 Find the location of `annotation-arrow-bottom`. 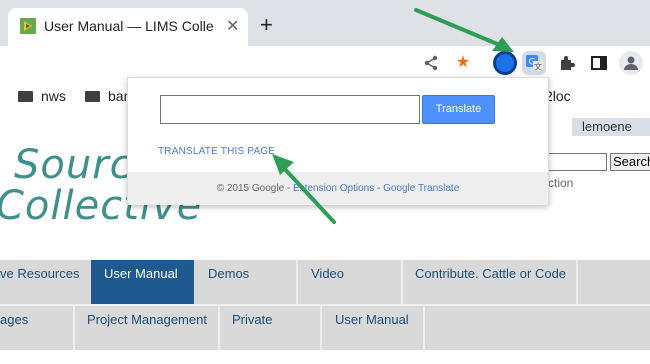

annotation-arrow-bottom is located at coordinates (305, 190).